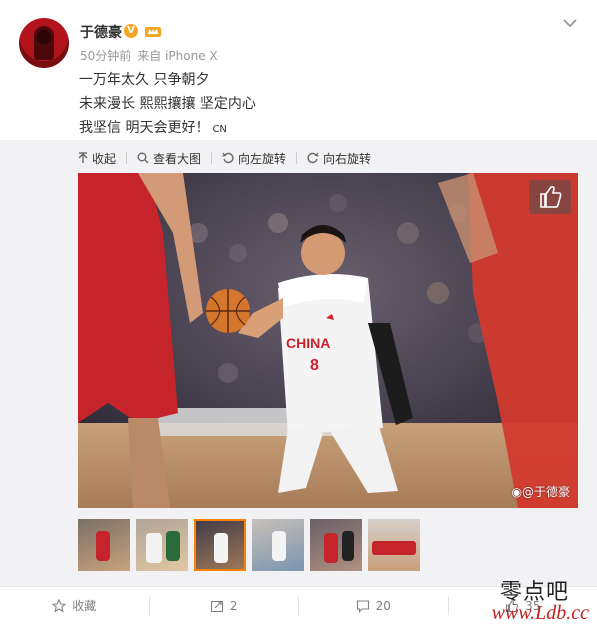 This screenshot has height=624, width=597. I want to click on view-large-button: 查看大图, so click(169, 158).